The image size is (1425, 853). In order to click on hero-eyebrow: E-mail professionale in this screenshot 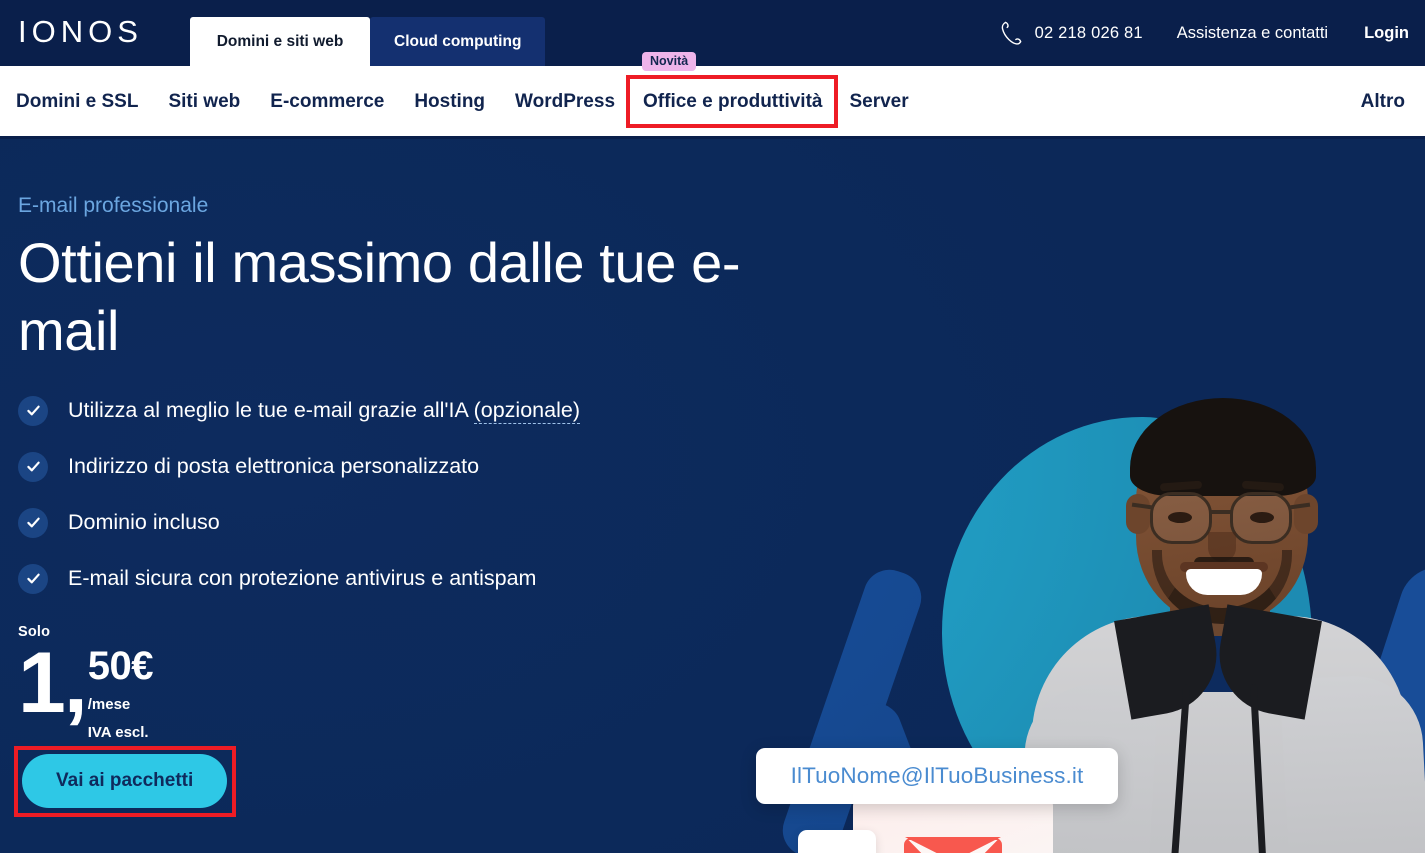, I will do `click(113, 205)`.